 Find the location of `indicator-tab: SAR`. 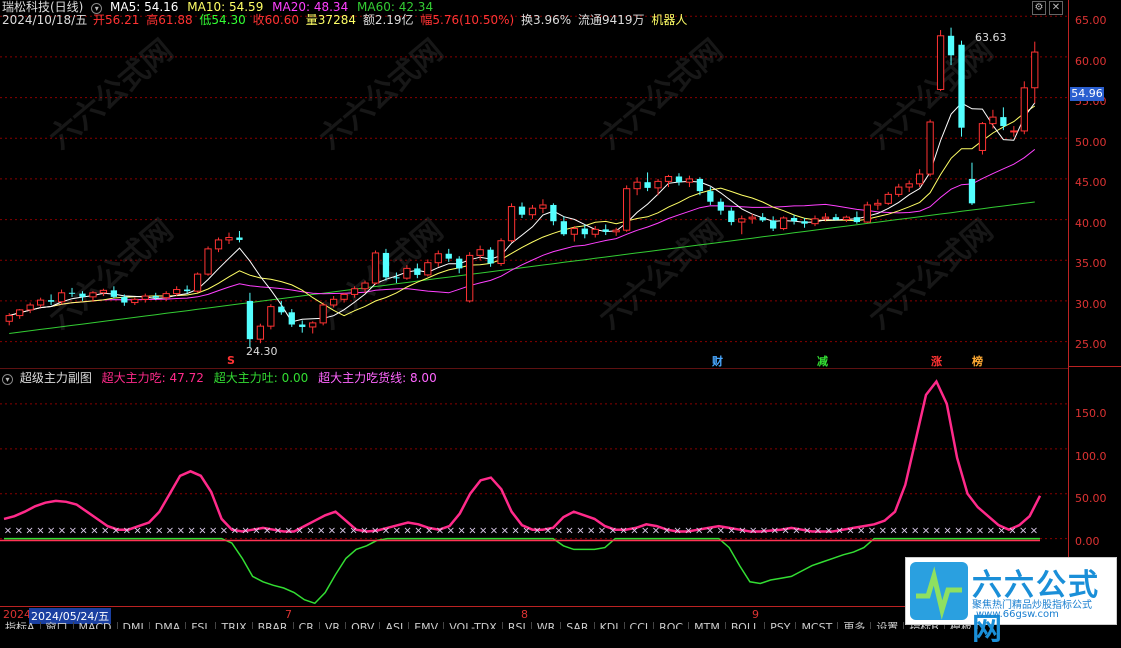

indicator-tab: SAR is located at coordinates (578, 625).